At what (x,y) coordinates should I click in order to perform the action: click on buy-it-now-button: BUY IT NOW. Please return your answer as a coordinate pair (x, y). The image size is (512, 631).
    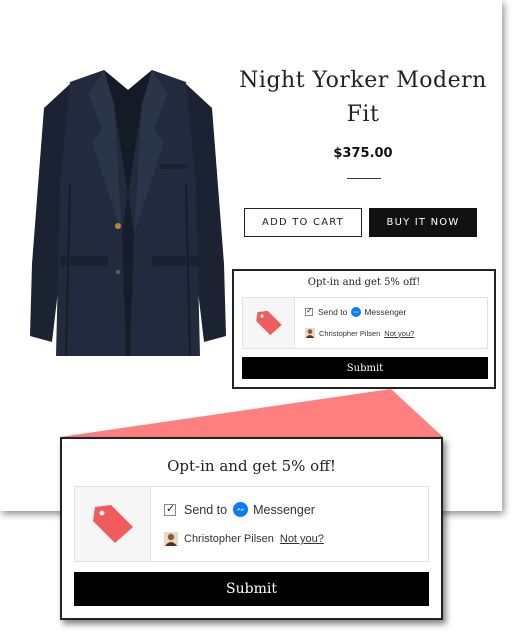
    Looking at the image, I should click on (423, 222).